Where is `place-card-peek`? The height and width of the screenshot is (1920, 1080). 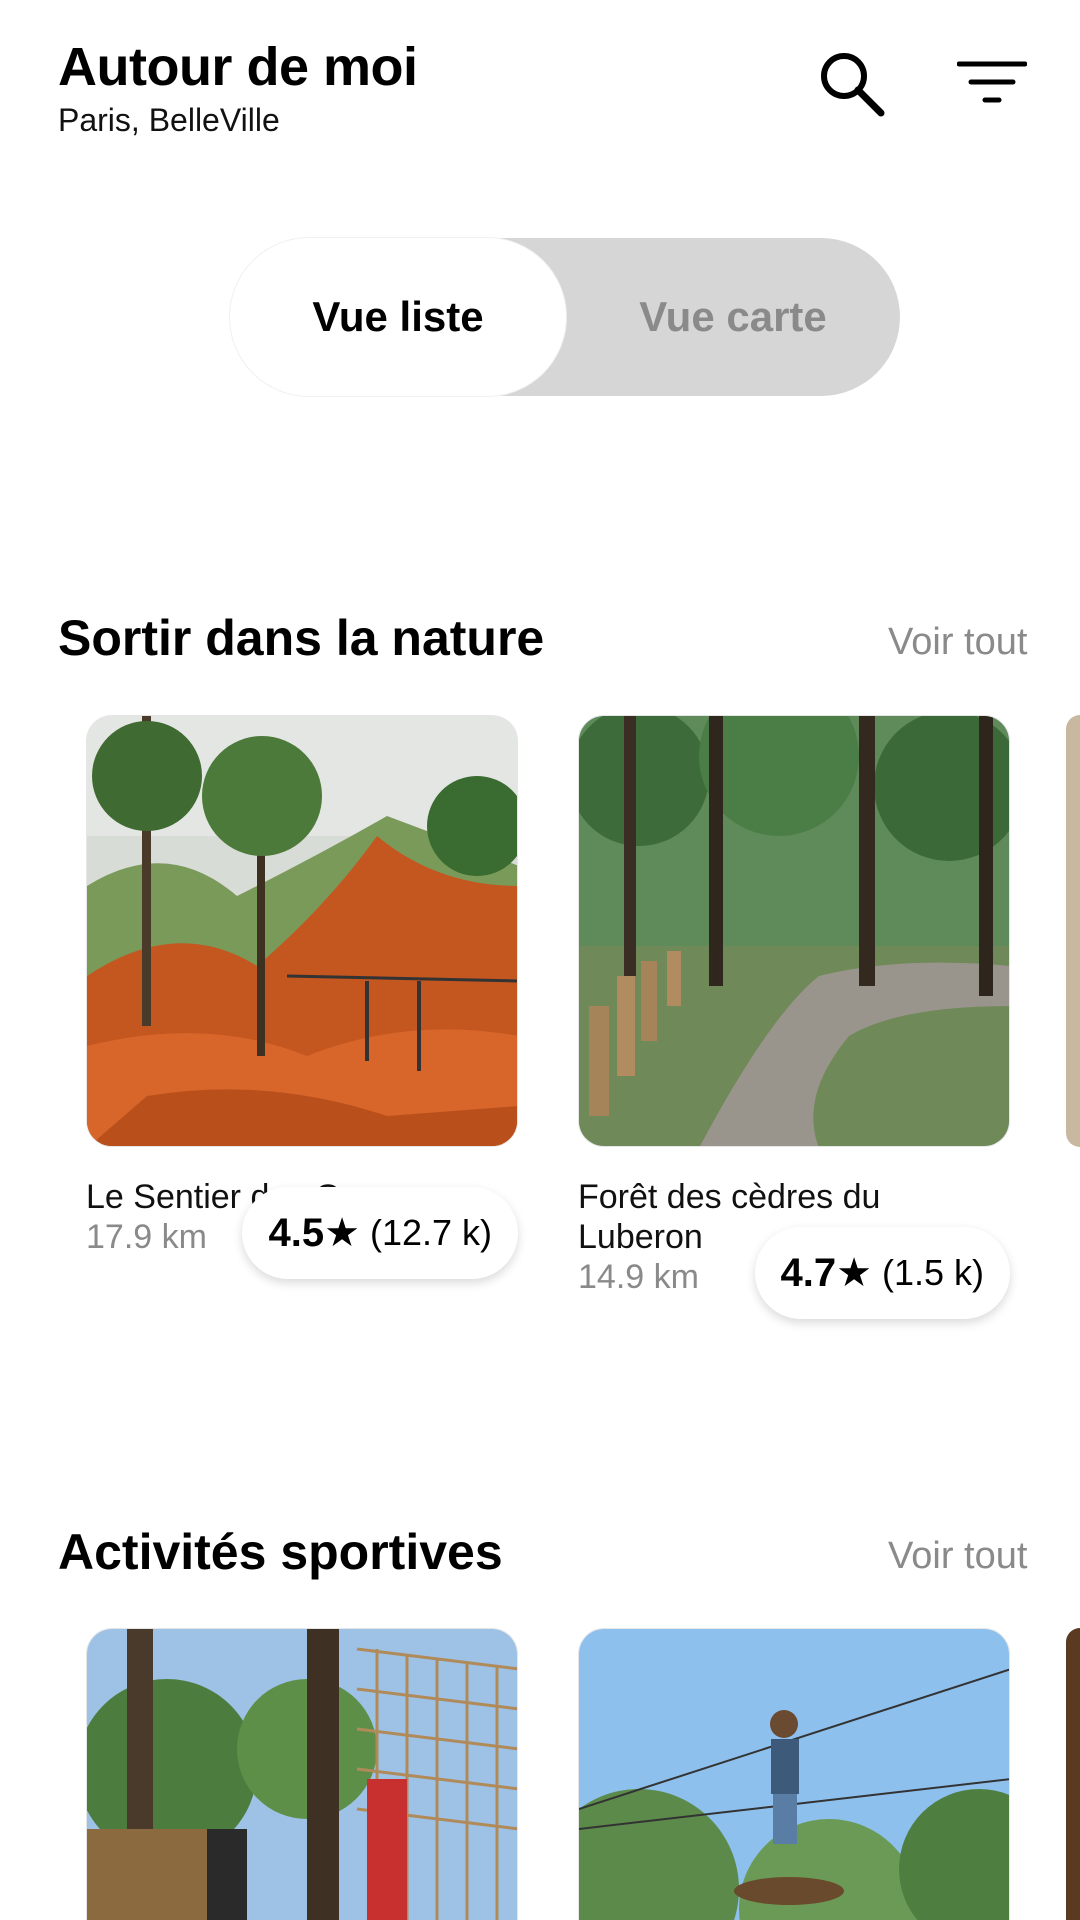
place-card-peek is located at coordinates (1073, 931).